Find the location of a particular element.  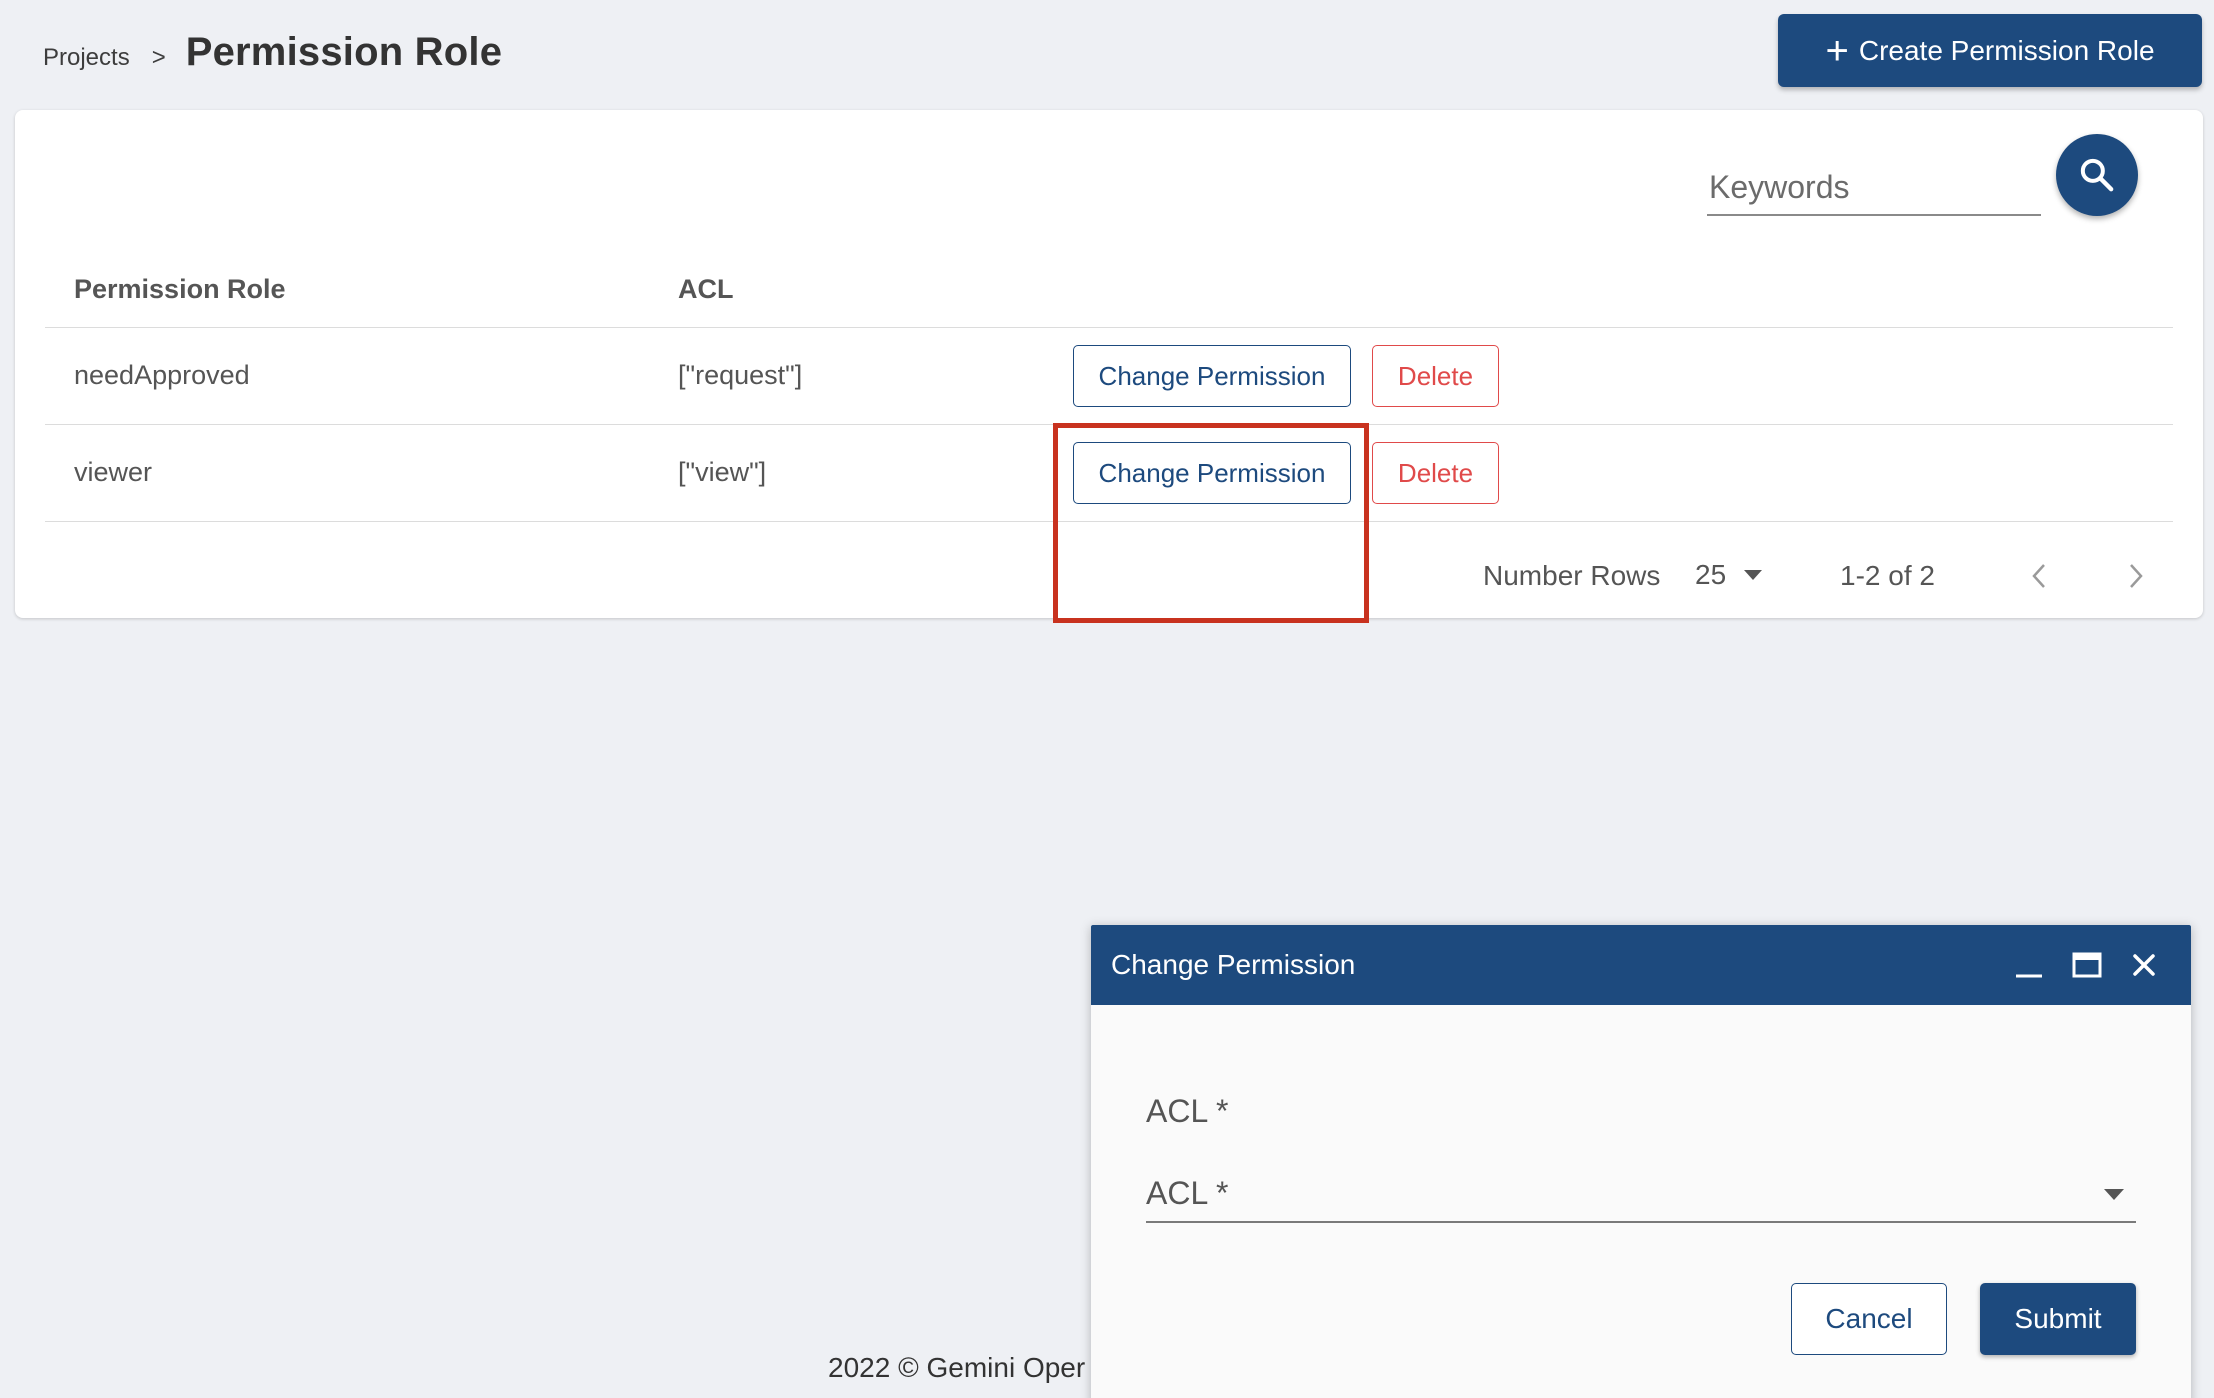

table-row: viewer ["view"] Change Permission Delete is located at coordinates (1109, 473).